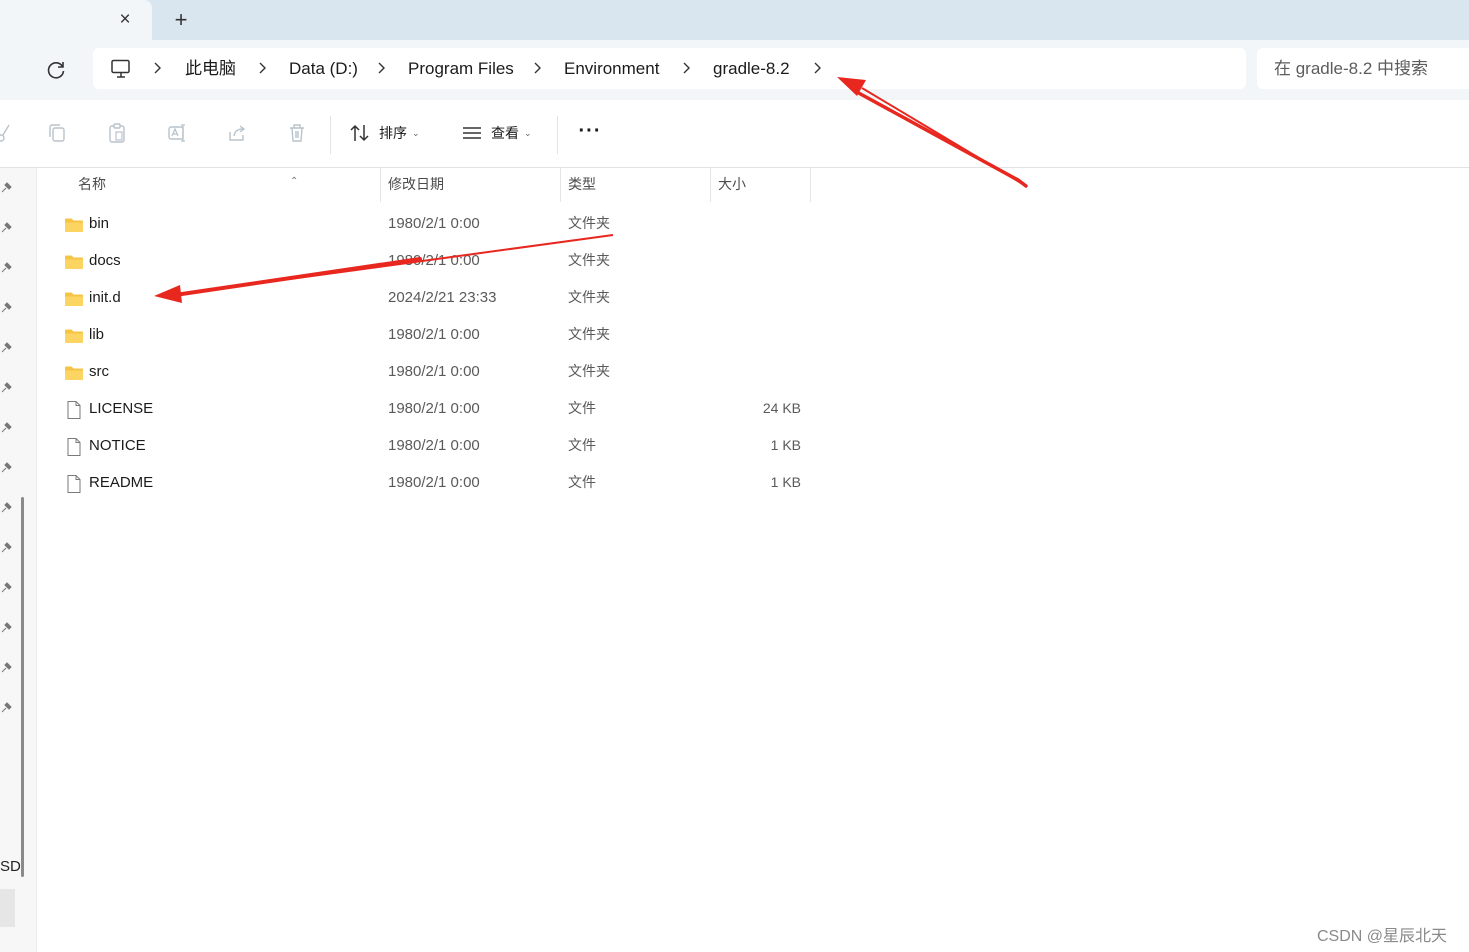 The width and height of the screenshot is (1469, 952). What do you see at coordinates (781, 408) in the screenshot?
I see `file-size: 24 KB` at bounding box center [781, 408].